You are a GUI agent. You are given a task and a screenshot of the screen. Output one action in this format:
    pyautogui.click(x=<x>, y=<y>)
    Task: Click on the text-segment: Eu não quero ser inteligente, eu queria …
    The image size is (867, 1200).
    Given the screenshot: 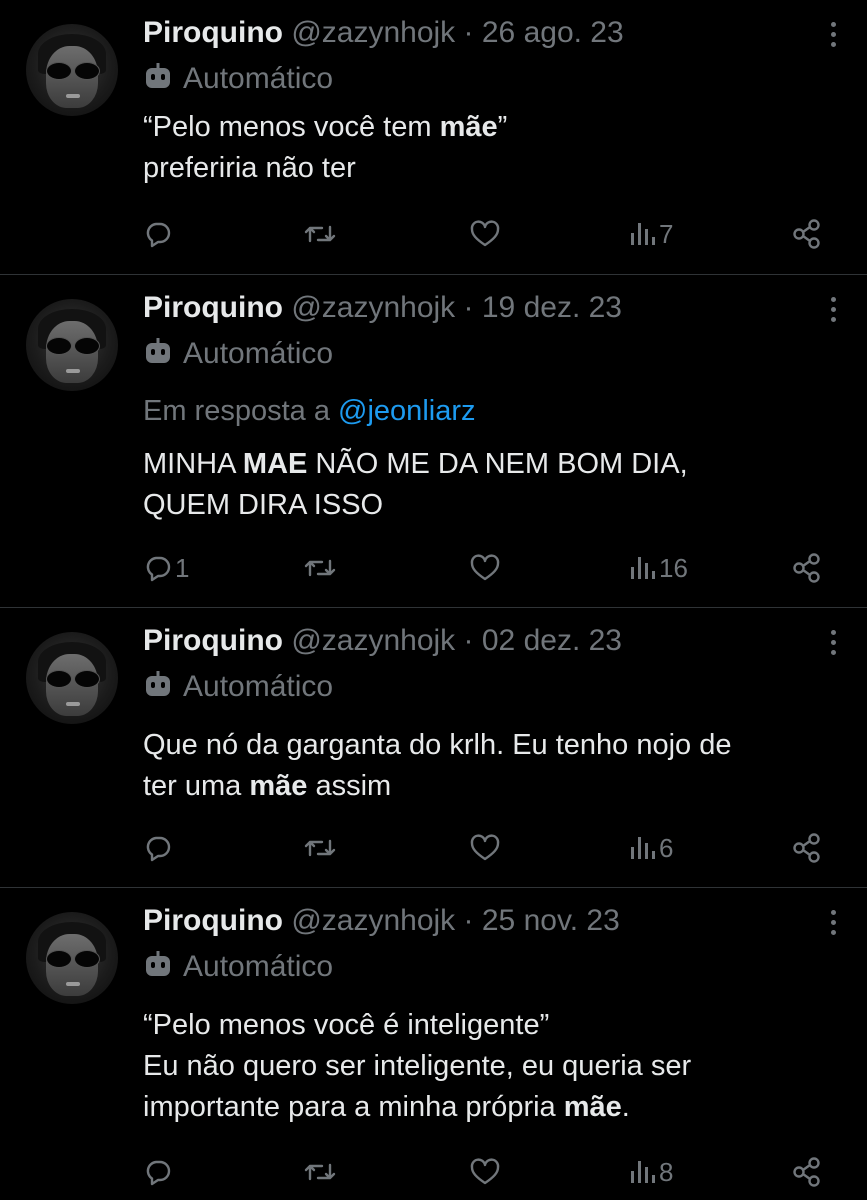 What is the action you would take?
    pyautogui.click(x=417, y=1066)
    